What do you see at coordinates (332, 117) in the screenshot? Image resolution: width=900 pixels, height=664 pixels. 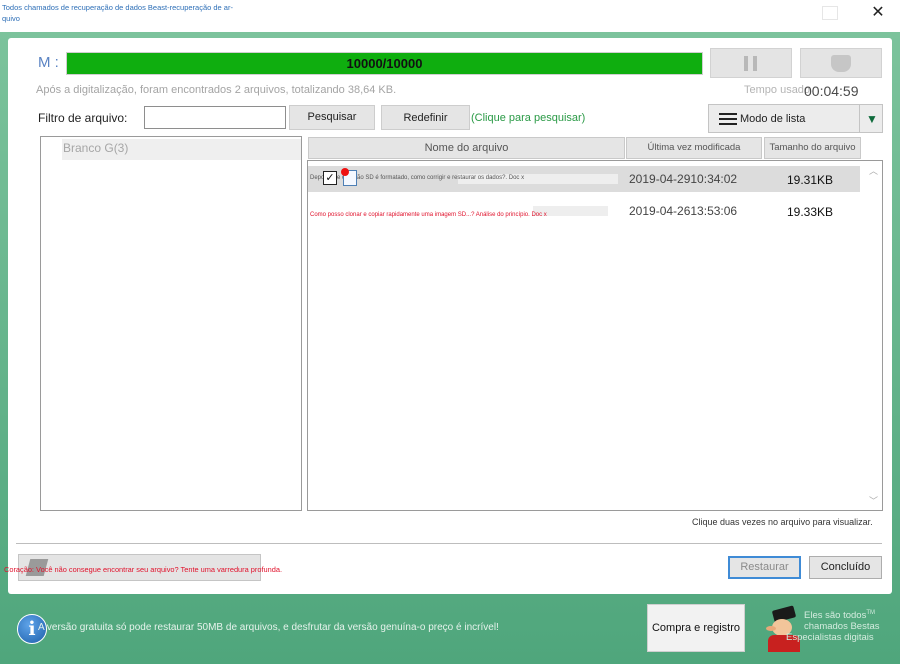 I see `search-button: Pesquisar` at bounding box center [332, 117].